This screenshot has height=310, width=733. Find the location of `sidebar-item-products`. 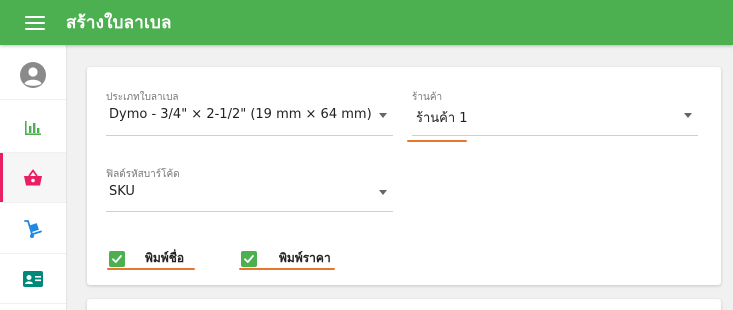

sidebar-item-products is located at coordinates (33, 178).